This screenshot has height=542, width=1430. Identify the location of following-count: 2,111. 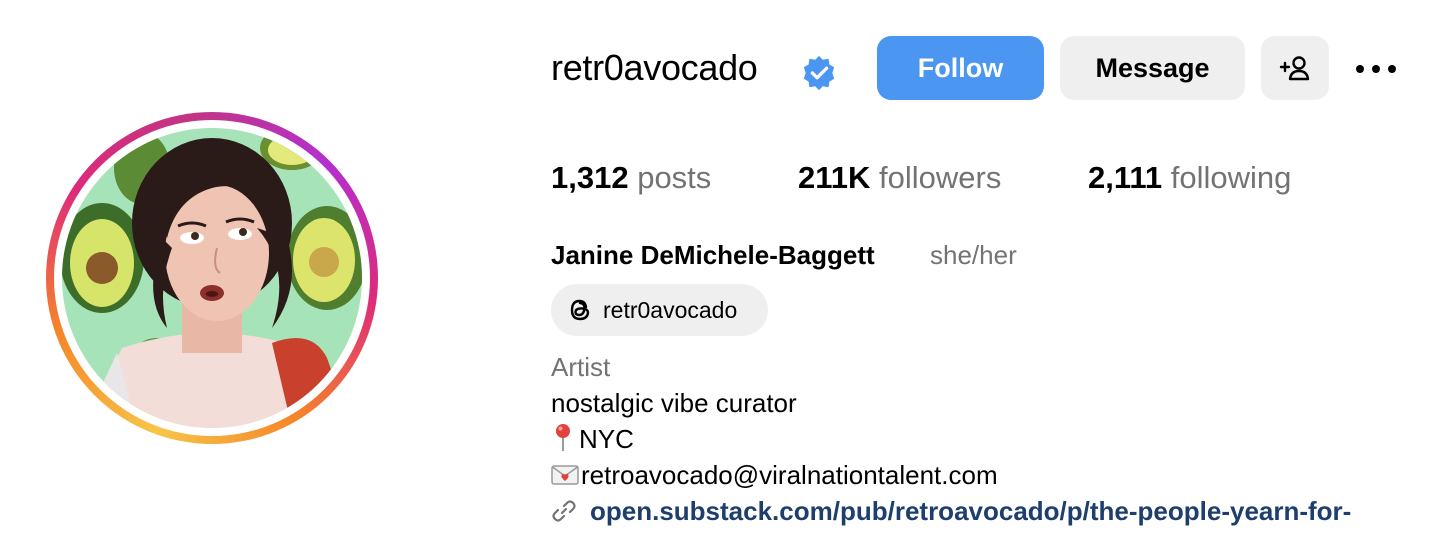
(1125, 177).